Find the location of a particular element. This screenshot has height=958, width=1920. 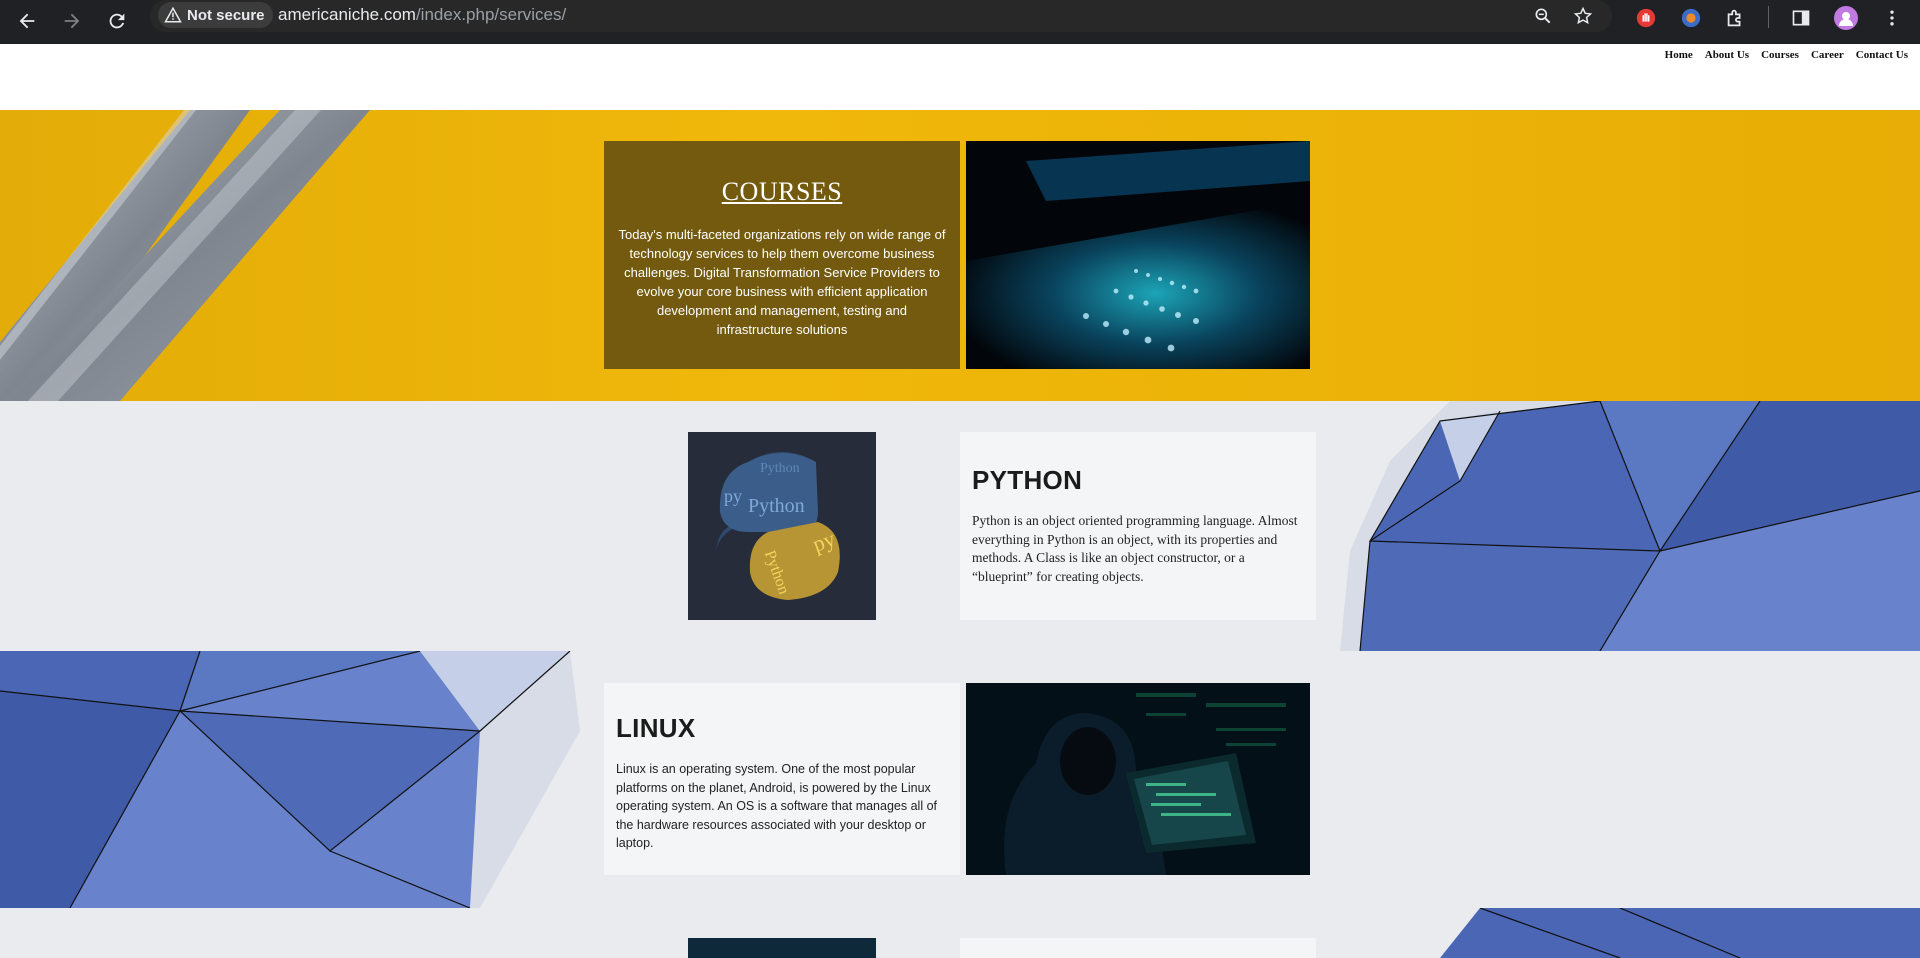

url-text: americaniche.com/index.php/services/ is located at coordinates (422, 15).